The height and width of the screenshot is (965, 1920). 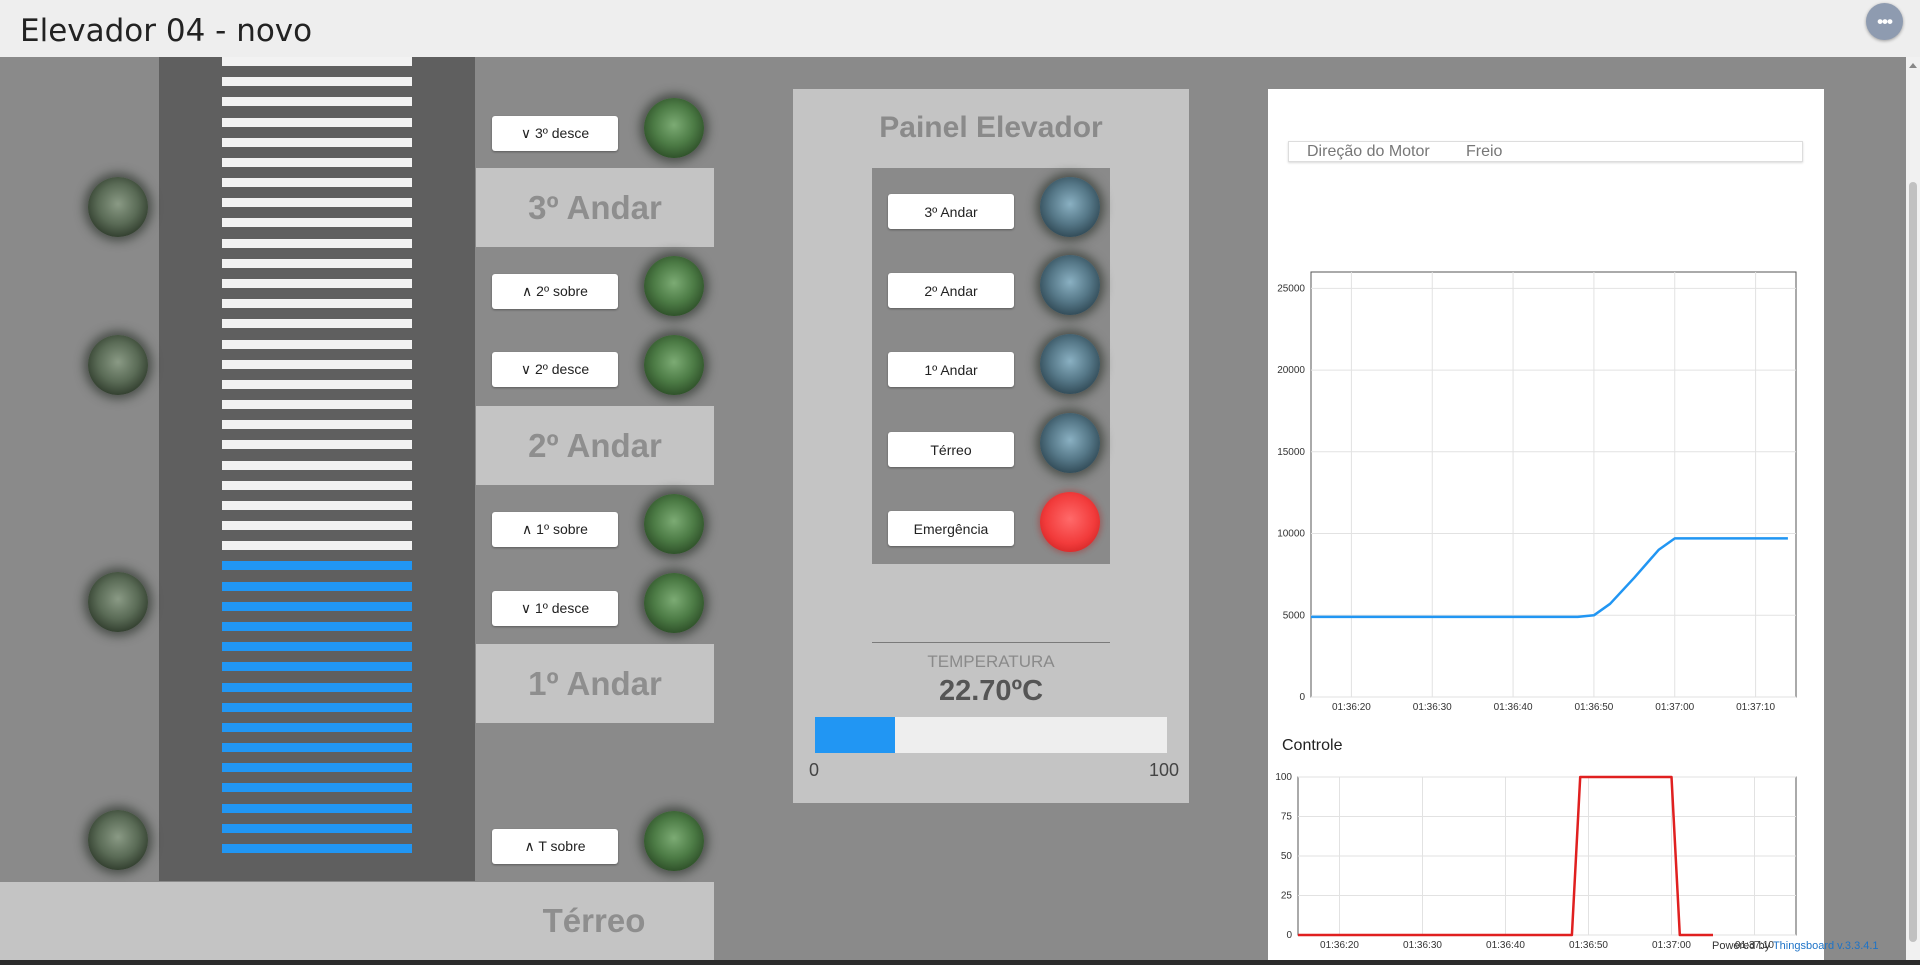 I want to click on more-options-icon: •••, so click(x=1884, y=21).